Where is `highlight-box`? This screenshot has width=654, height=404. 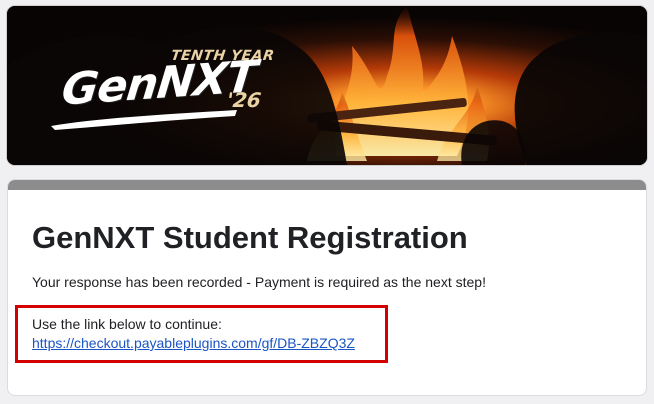
highlight-box is located at coordinates (201, 334).